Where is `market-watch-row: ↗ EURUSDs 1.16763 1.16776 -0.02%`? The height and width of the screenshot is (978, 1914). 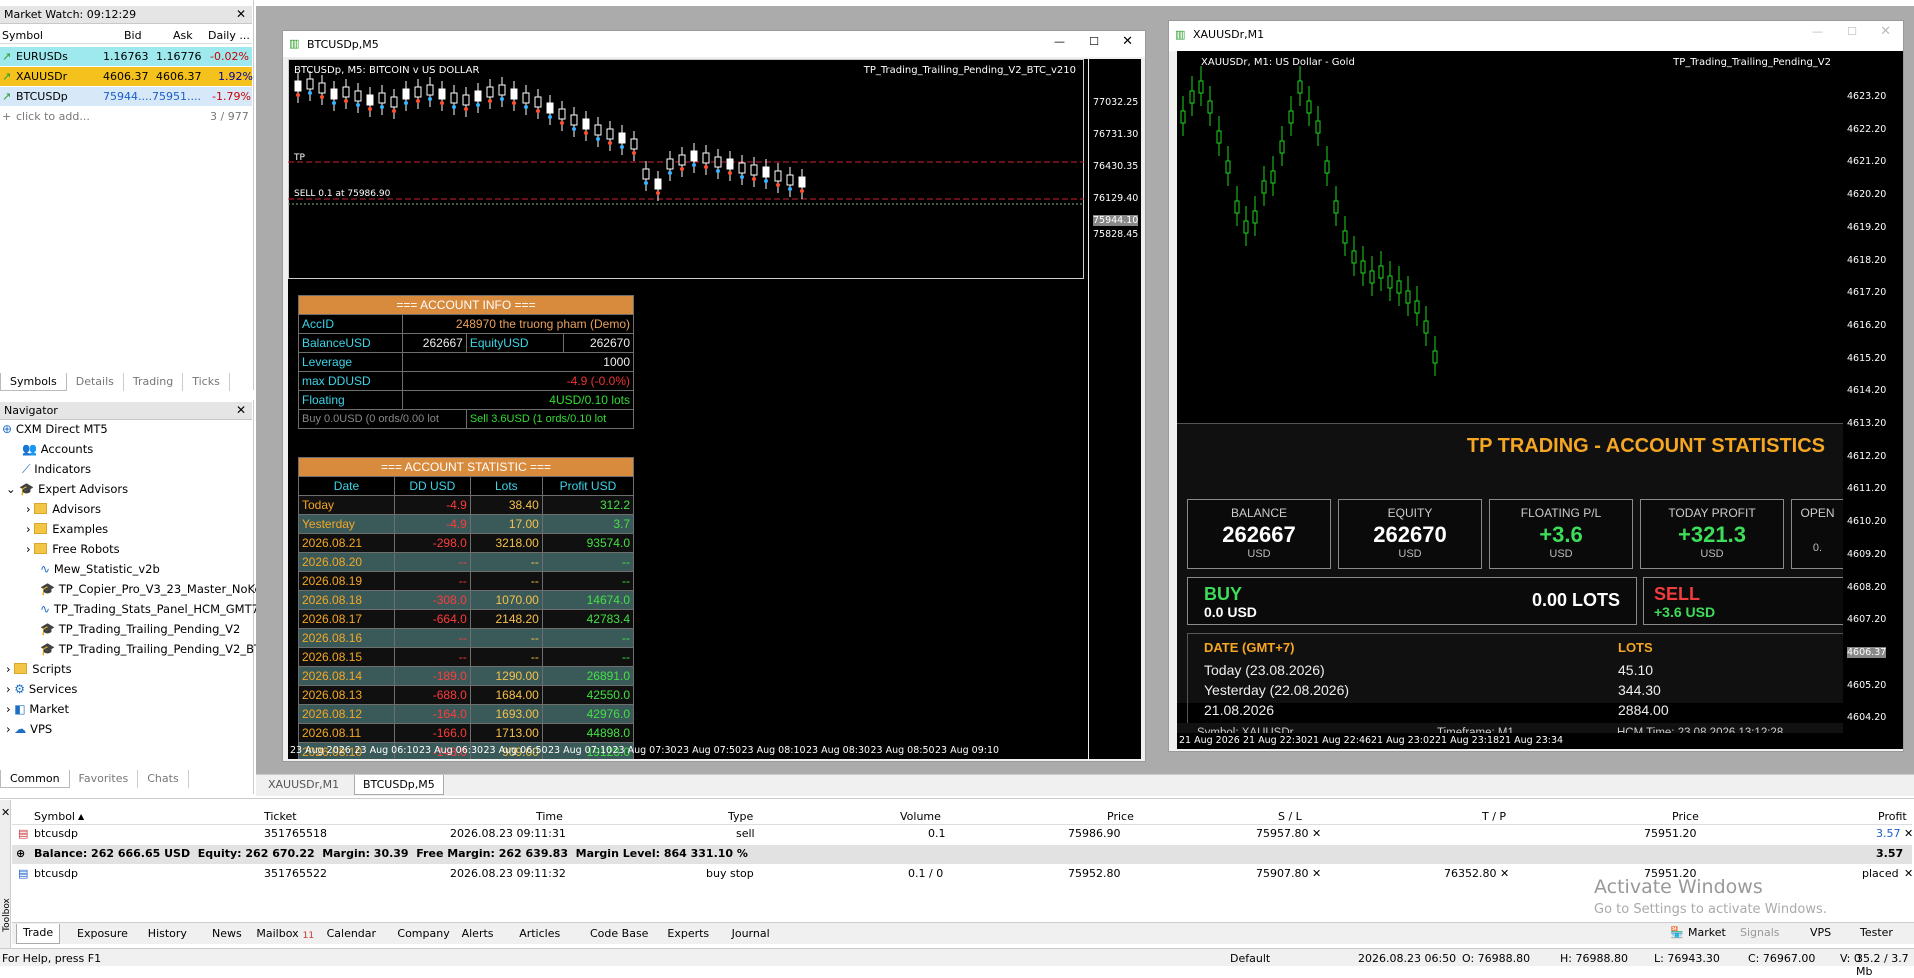 market-watch-row: ↗ EURUSDs 1.16763 1.16776 -0.02% is located at coordinates (126, 56).